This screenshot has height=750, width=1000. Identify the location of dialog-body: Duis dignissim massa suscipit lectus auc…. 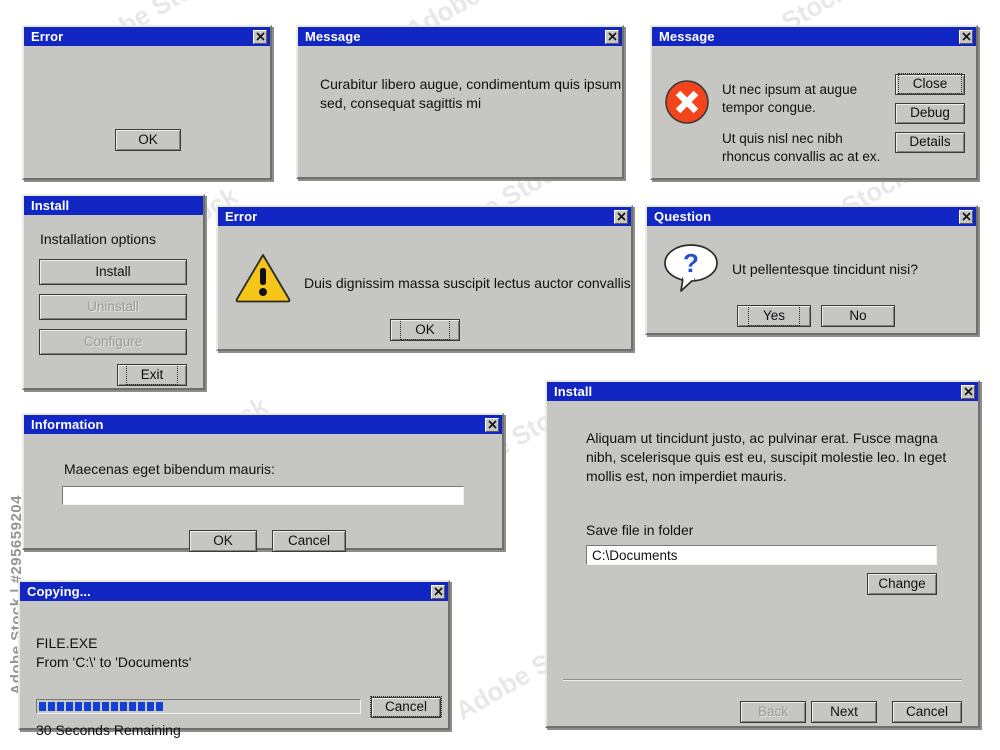
(424, 287).